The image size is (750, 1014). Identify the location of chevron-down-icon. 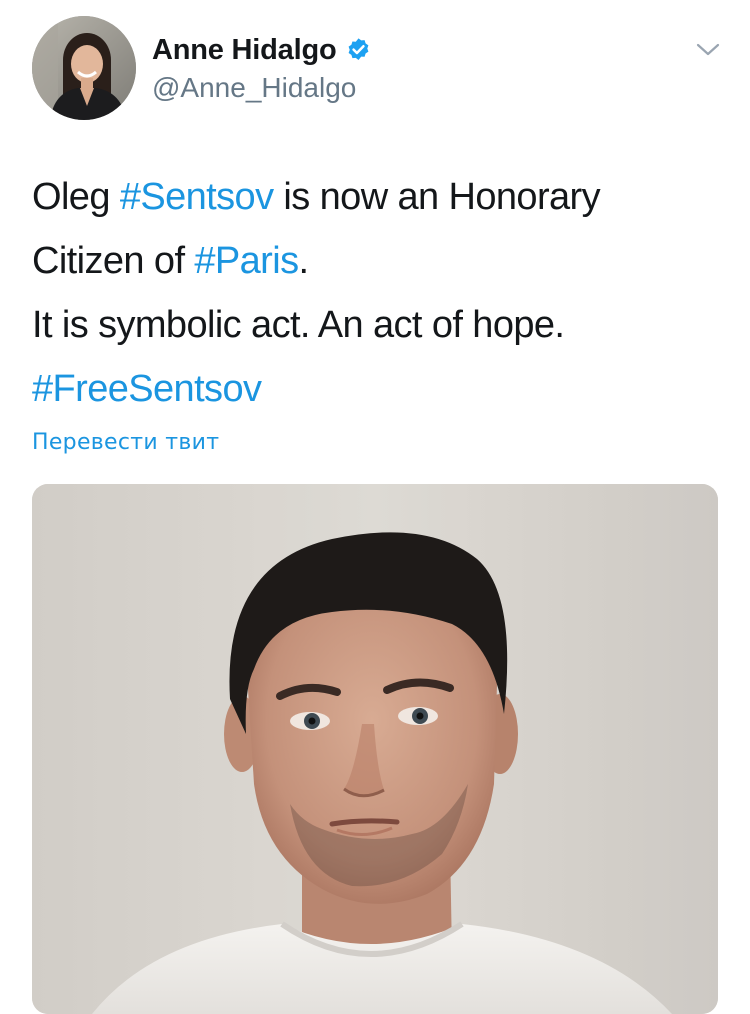
(708, 50).